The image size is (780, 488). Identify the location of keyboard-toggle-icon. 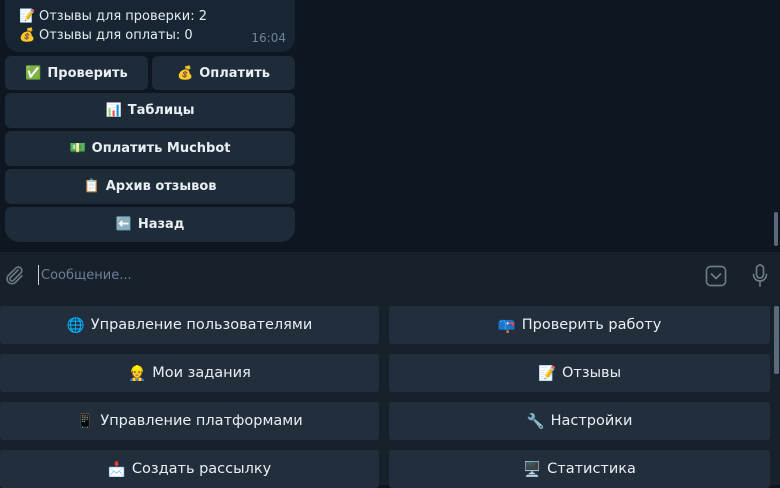
(716, 276).